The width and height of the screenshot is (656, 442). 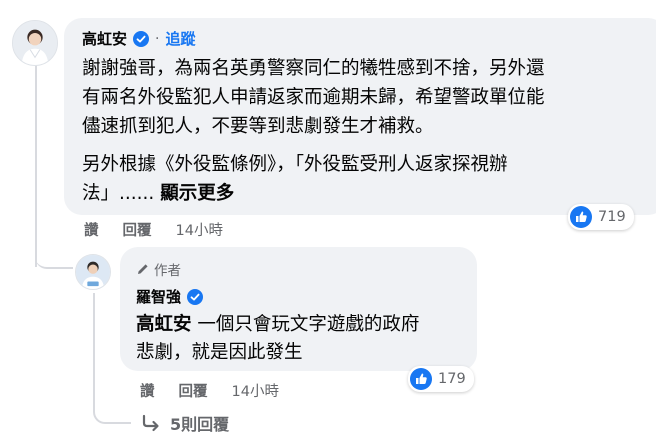 I want to click on comment-text-line: 儘速抓到犯人，不要等到悲劇發生才補救。, so click(x=258, y=126).